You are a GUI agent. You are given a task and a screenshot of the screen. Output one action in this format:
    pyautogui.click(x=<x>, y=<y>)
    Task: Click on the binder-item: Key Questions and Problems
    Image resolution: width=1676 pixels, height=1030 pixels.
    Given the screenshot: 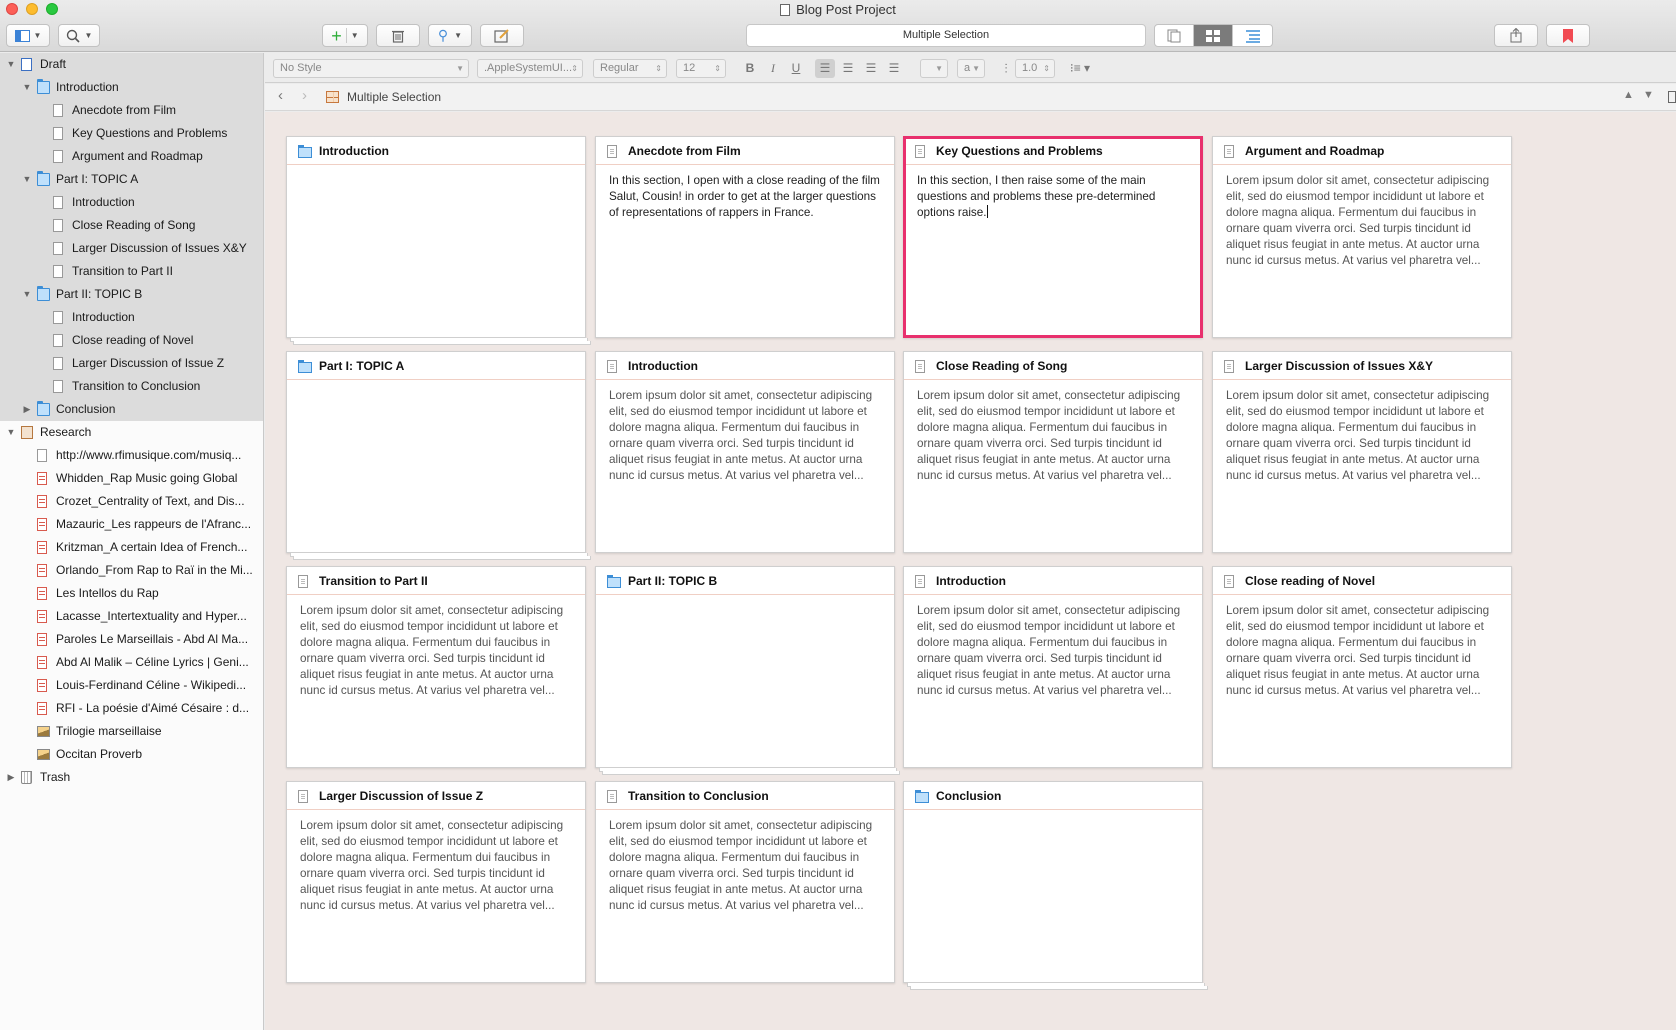 What is the action you would take?
    pyautogui.click(x=131, y=133)
    